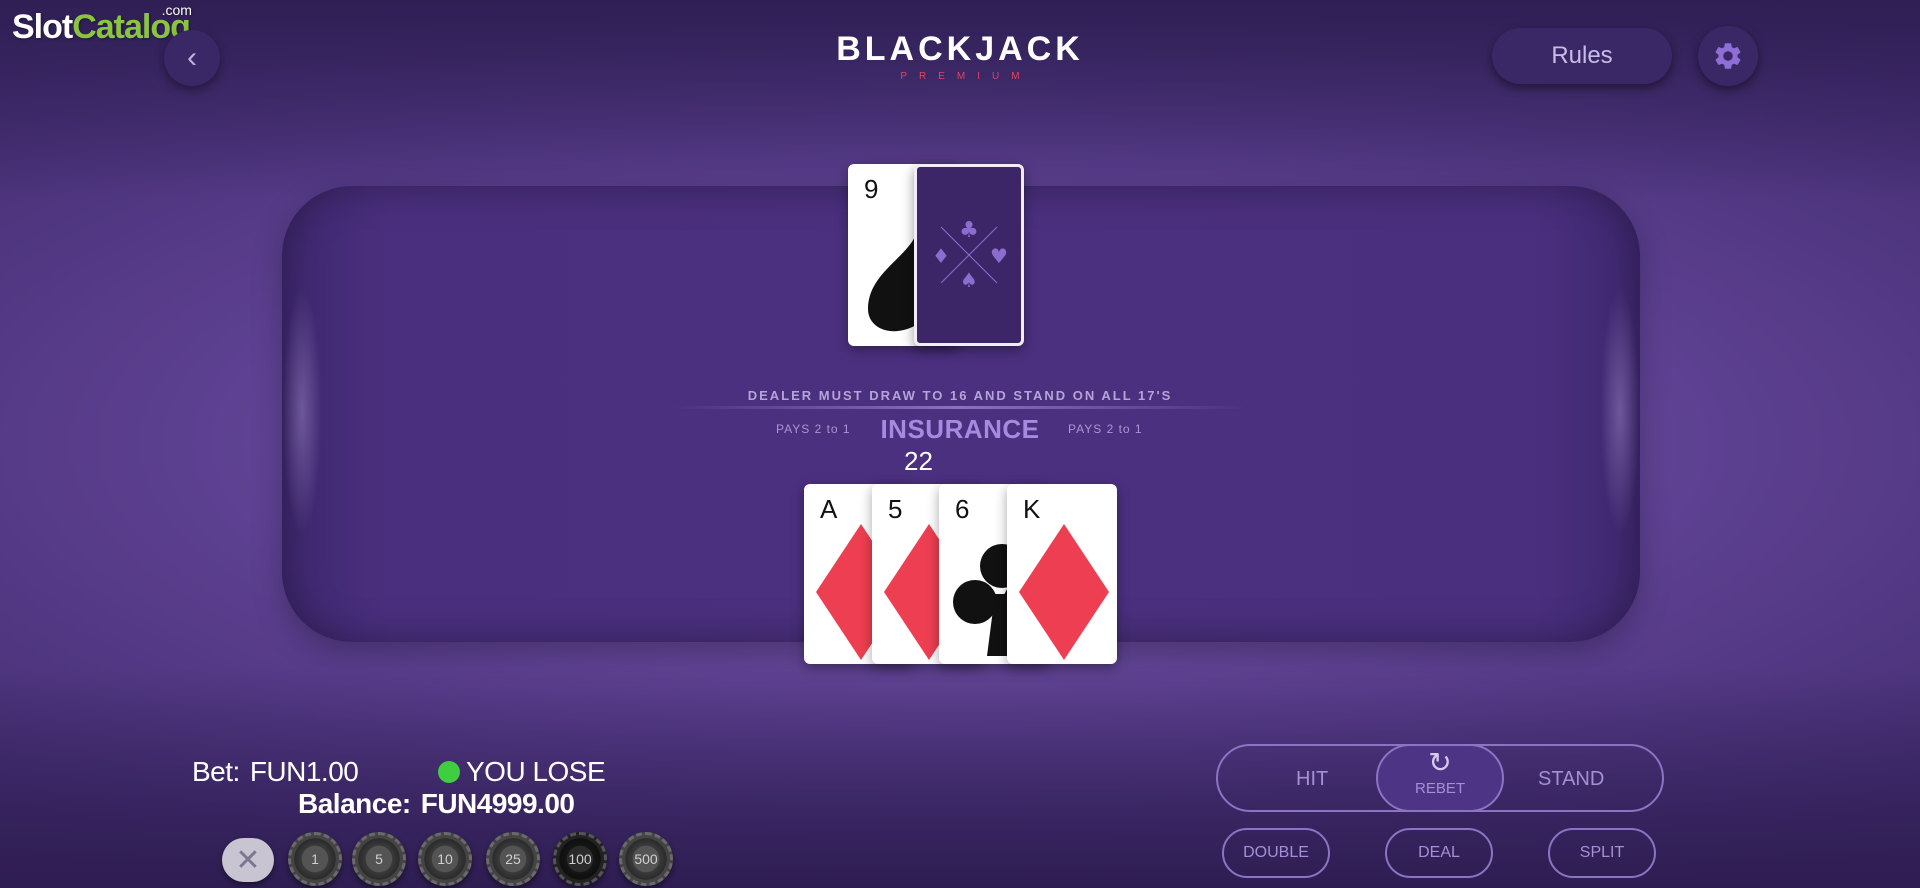 The image size is (1920, 888). I want to click on insurance-pays-right: PAYS 2 to 1, so click(1105, 429).